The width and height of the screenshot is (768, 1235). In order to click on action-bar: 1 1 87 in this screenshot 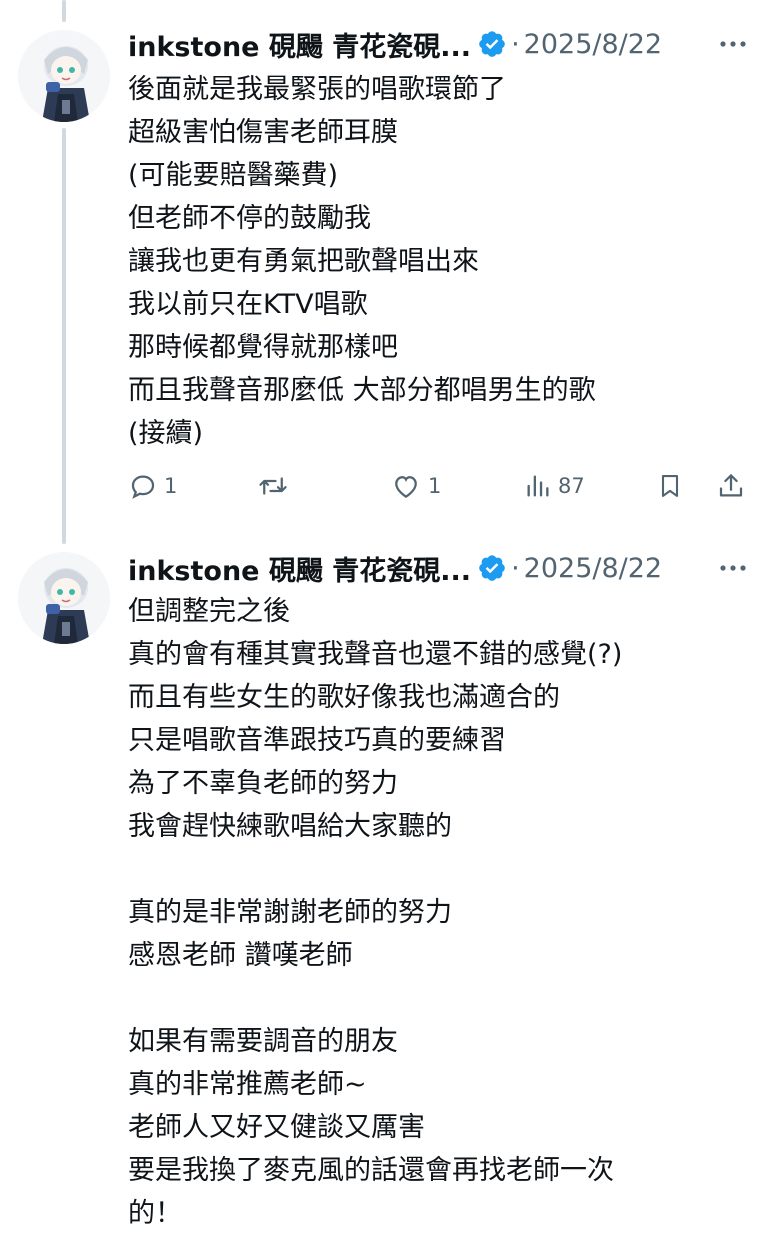, I will do `click(438, 486)`.